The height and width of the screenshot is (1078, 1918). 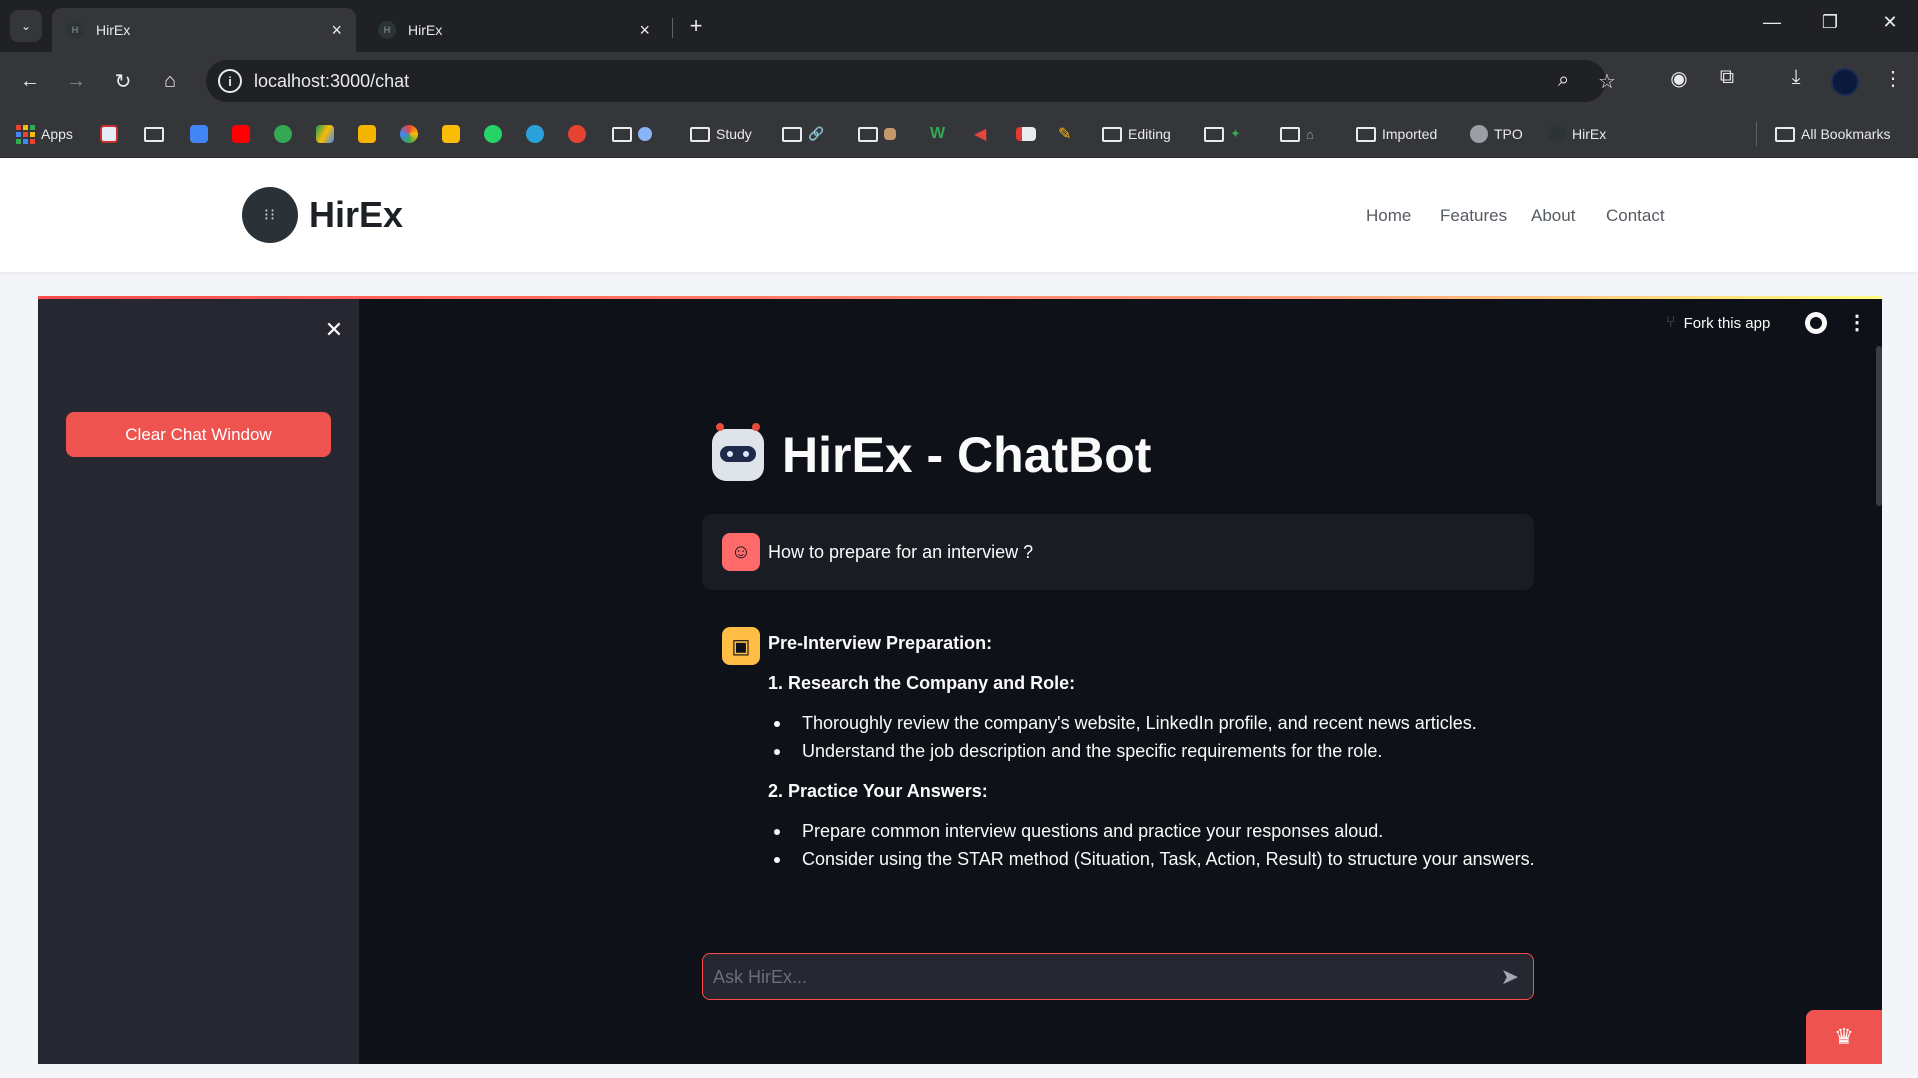 What do you see at coordinates (1388, 216) in the screenshot?
I see `nav-home: Home` at bounding box center [1388, 216].